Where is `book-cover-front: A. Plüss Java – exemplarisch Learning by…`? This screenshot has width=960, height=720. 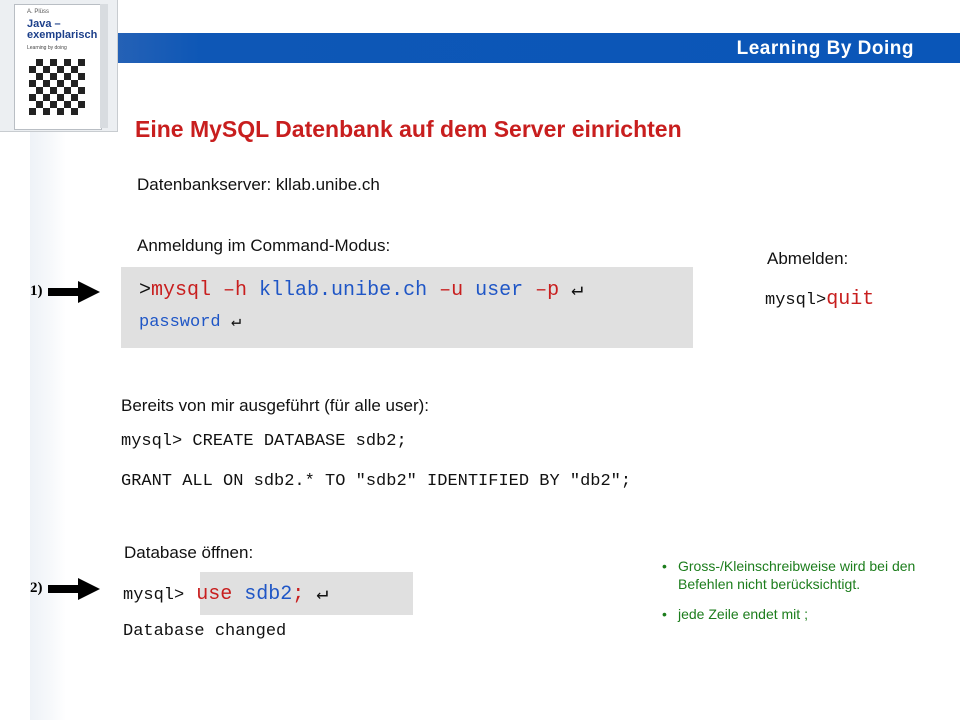 book-cover-front: A. Plüss Java – exemplarisch Learning by… is located at coordinates (58, 67).